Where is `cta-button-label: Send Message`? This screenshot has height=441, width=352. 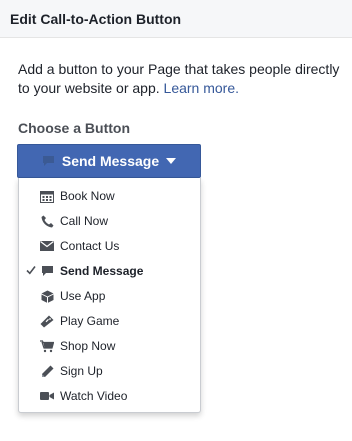
cta-button-label: Send Message is located at coordinates (110, 161).